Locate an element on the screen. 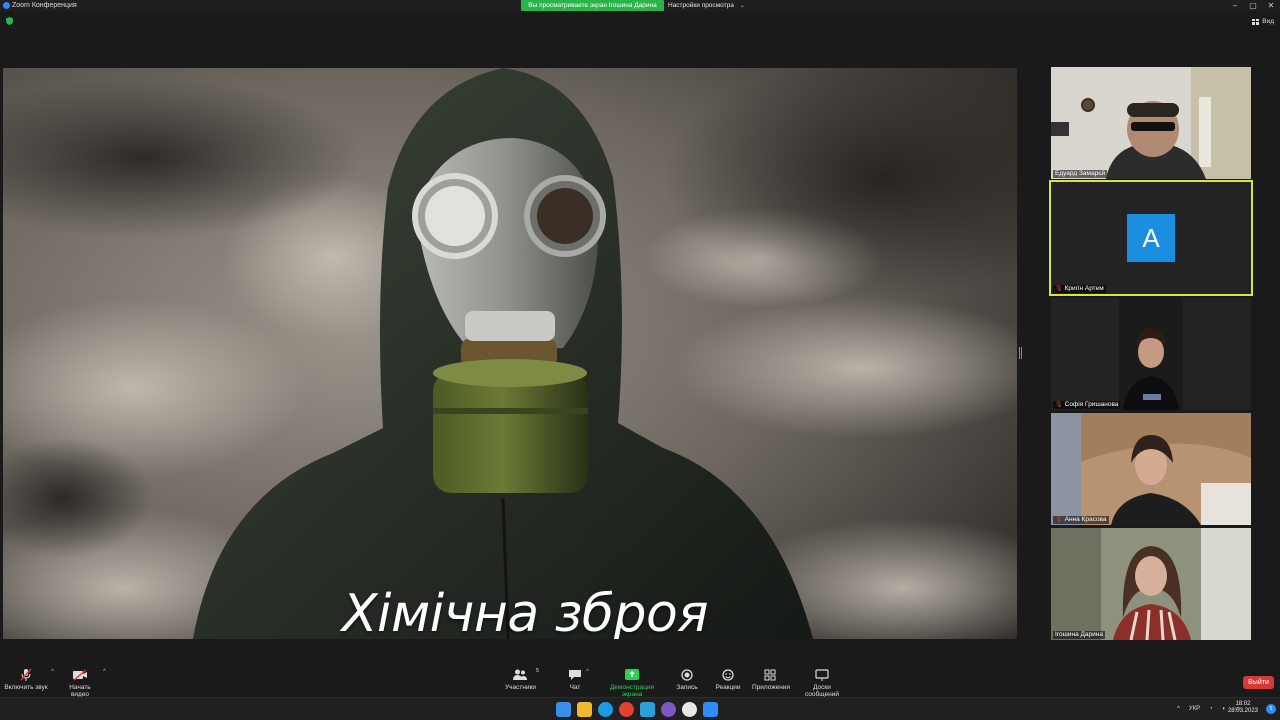 Image resolution: width=1280 pixels, height=720 pixels. file-explorer-icon is located at coordinates (584, 709).